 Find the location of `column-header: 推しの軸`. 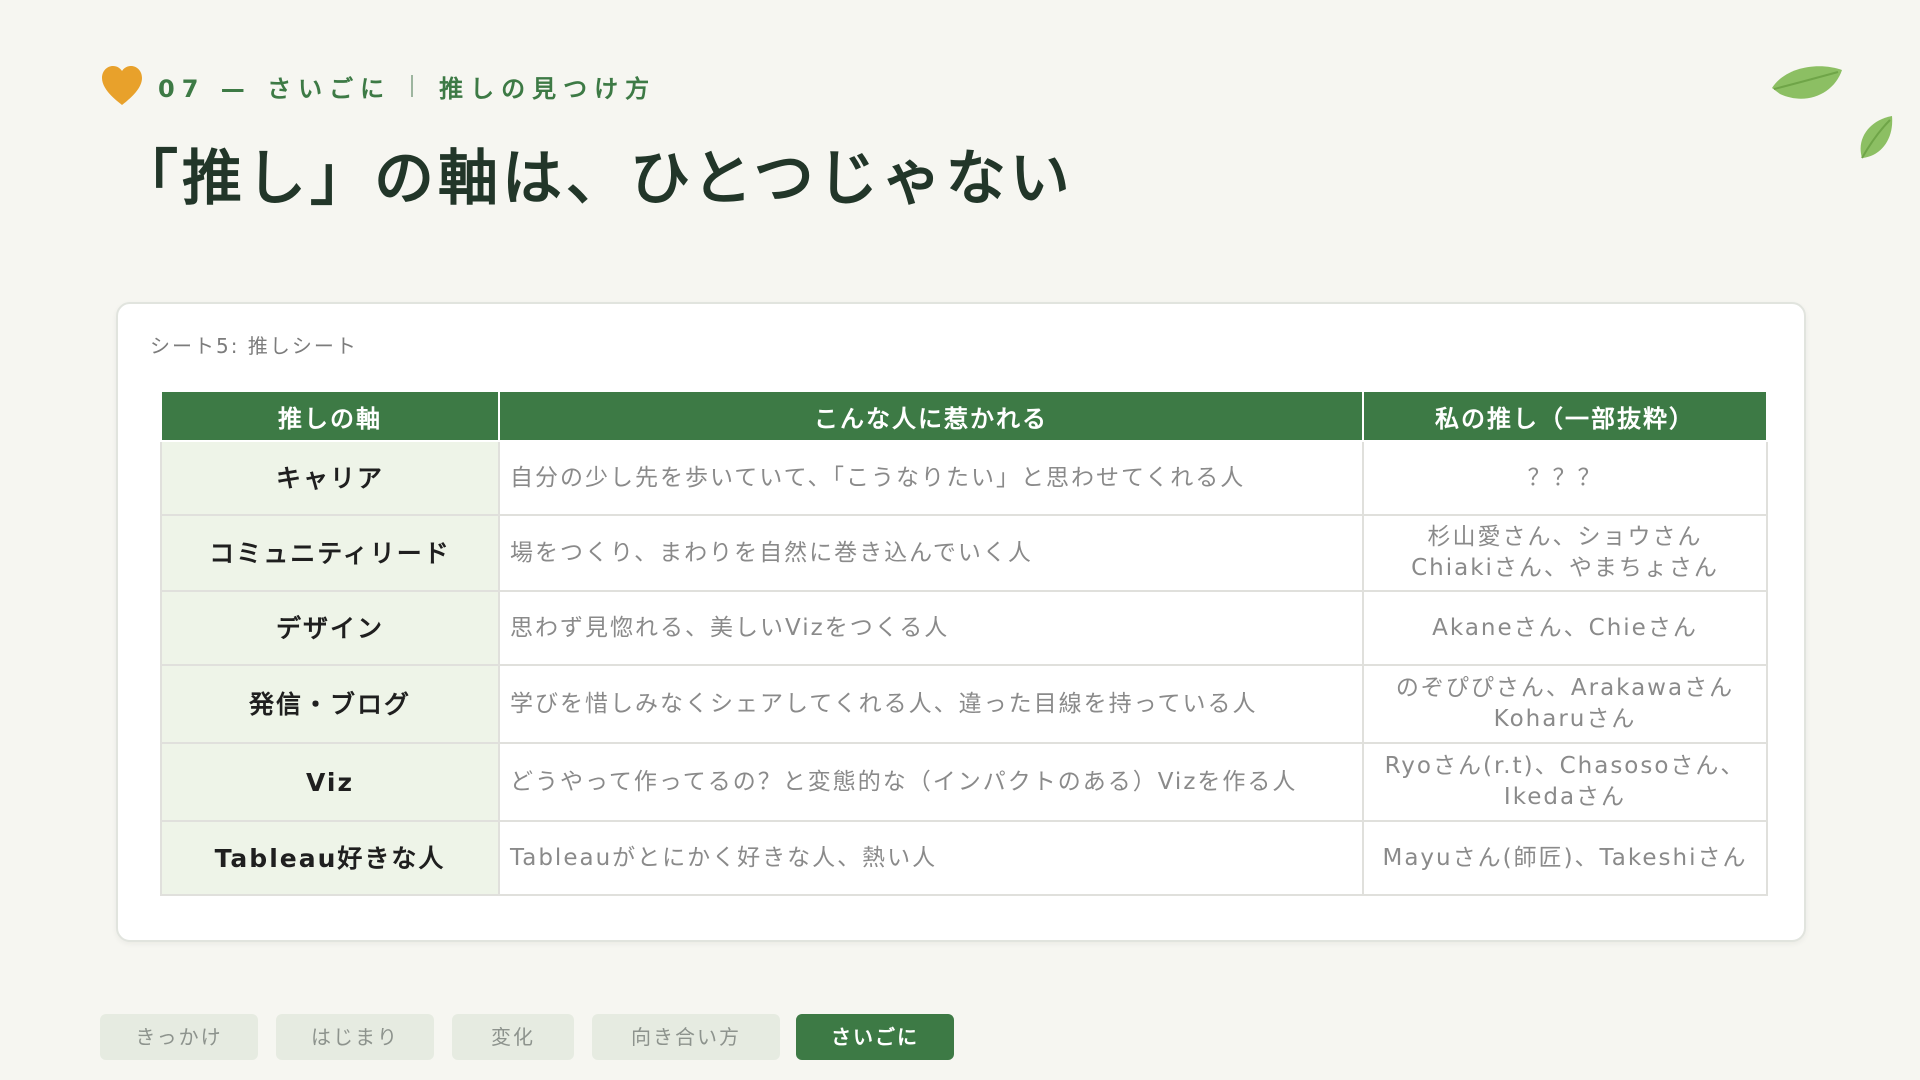

column-header: 推しの軸 is located at coordinates (330, 416).